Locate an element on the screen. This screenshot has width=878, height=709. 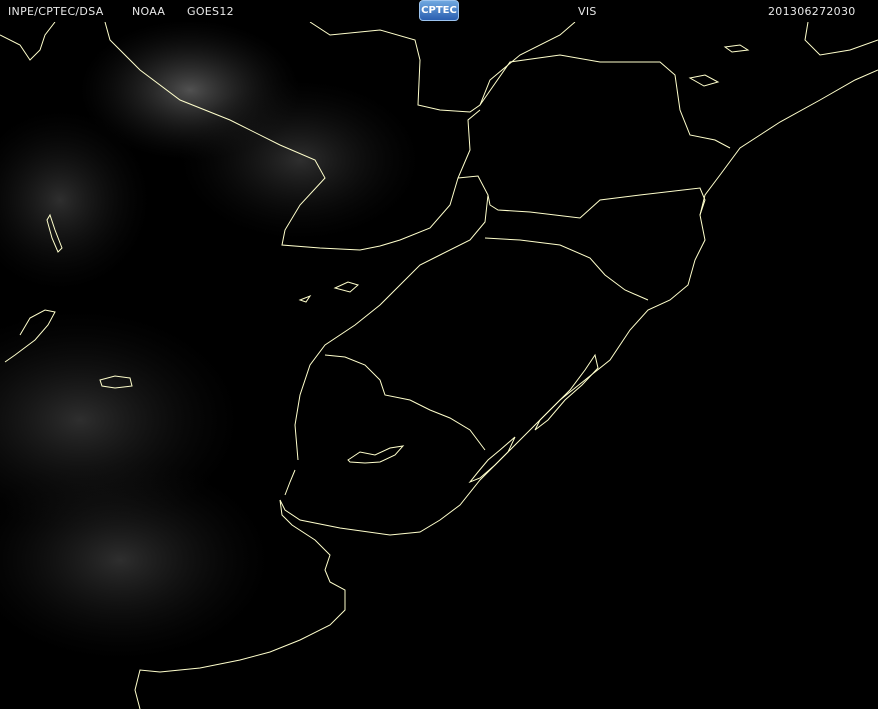
timestamp-label: 201306272030 is located at coordinates (812, 11).